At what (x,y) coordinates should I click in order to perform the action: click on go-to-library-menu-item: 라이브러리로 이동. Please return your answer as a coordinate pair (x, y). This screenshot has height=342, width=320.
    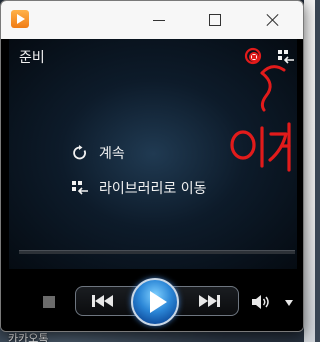
    Looking at the image, I should click on (139, 188).